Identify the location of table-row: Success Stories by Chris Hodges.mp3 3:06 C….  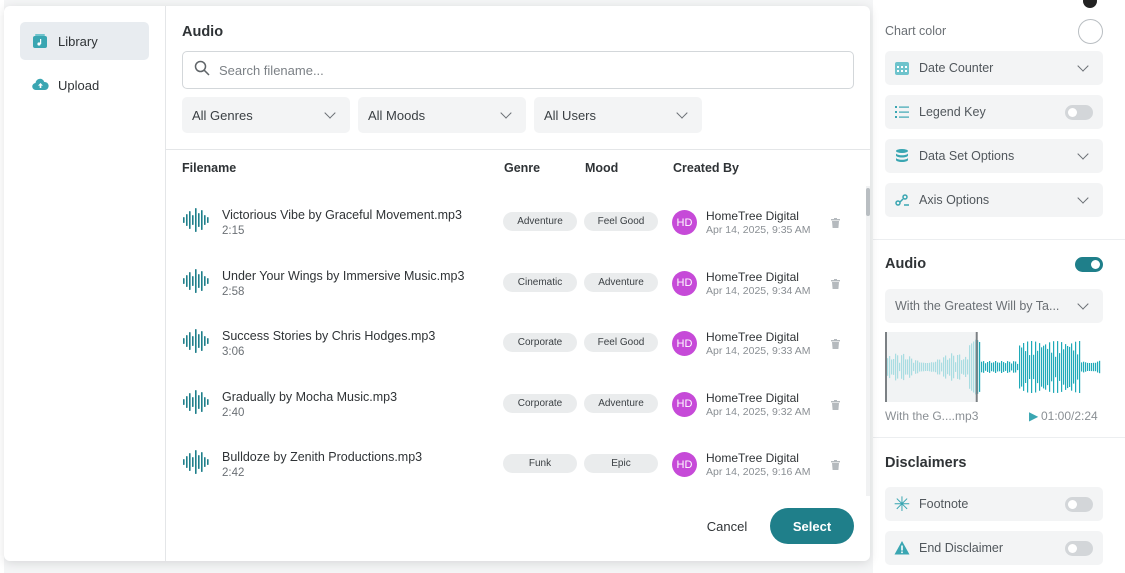
(516, 337).